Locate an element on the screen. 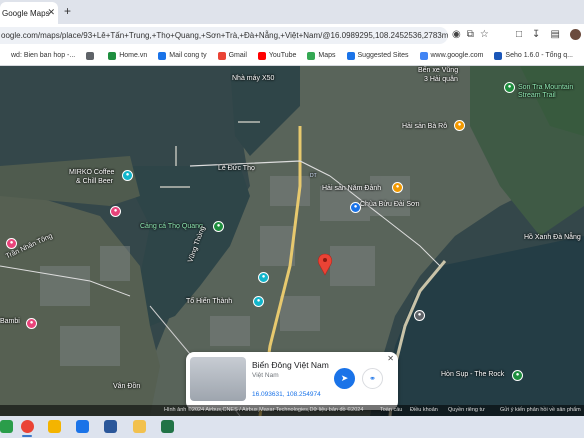 The image size is (584, 438). tab-google-maps: Google Maps ✕ is located at coordinates (29, 13).